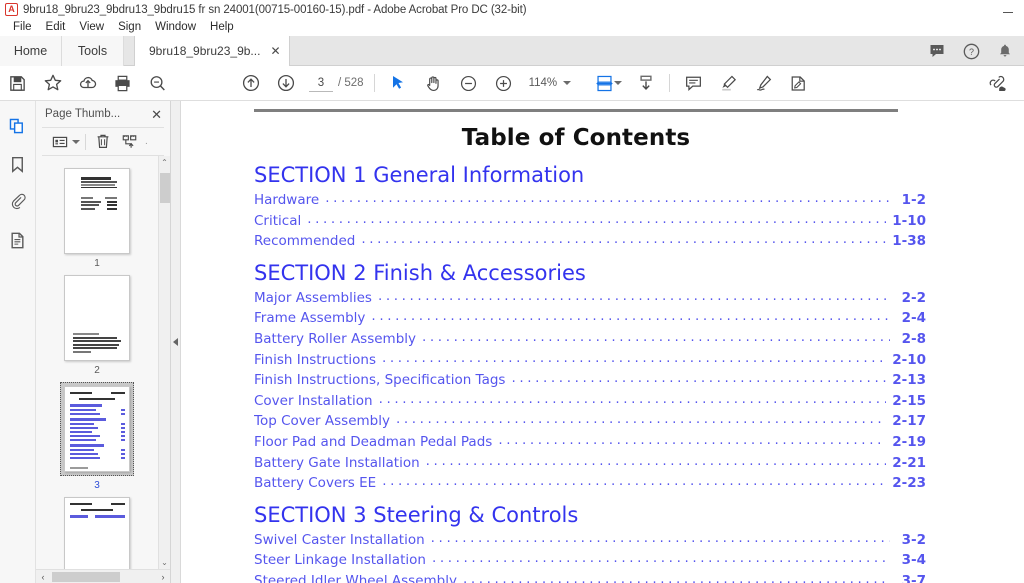  I want to click on page-number-input, so click(321, 83).